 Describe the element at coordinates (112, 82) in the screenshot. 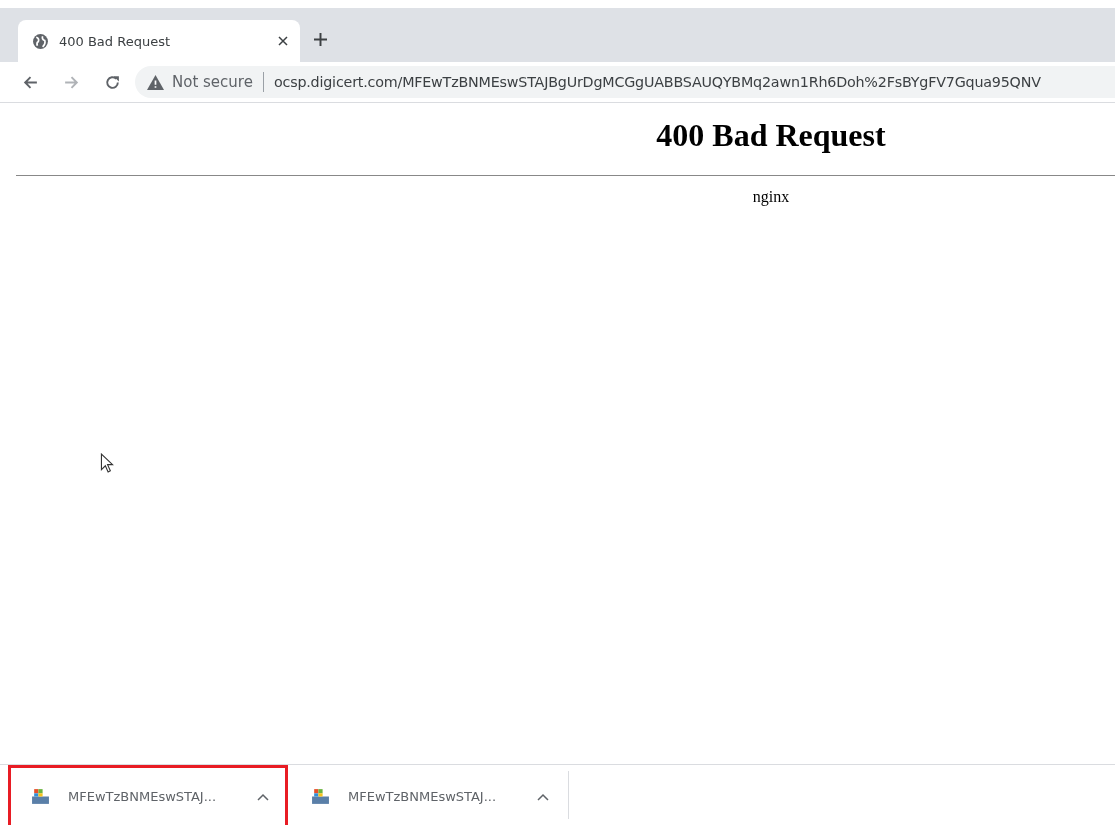

I see `reload-icon` at that location.